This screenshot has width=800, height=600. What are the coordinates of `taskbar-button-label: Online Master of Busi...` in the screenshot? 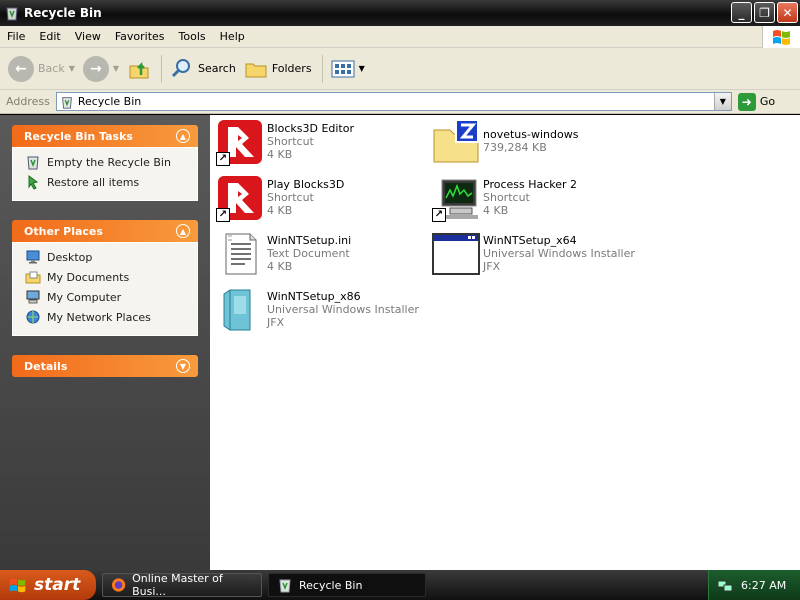 It's located at (177, 585).